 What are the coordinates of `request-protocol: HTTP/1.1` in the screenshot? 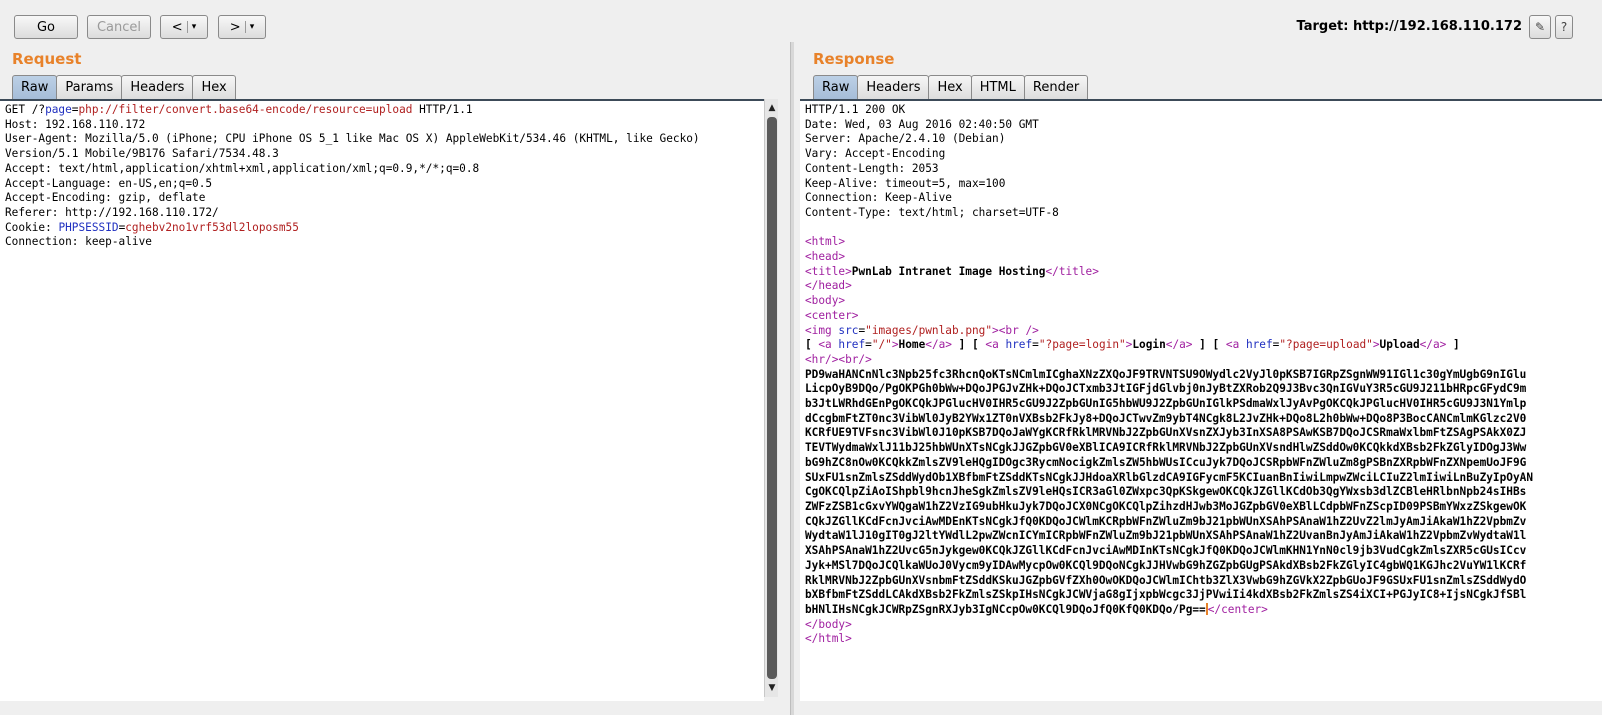 It's located at (442, 109).